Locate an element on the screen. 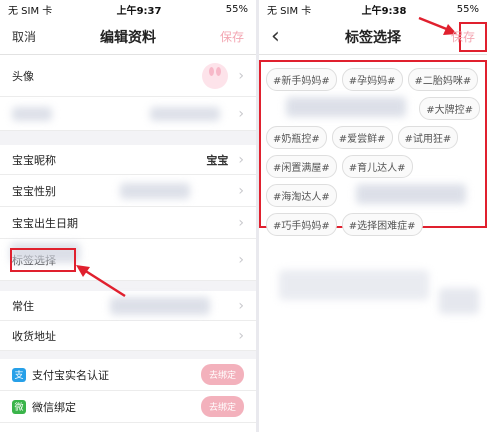  shipping-address-row: 收货地址 › is located at coordinates (128, 336).